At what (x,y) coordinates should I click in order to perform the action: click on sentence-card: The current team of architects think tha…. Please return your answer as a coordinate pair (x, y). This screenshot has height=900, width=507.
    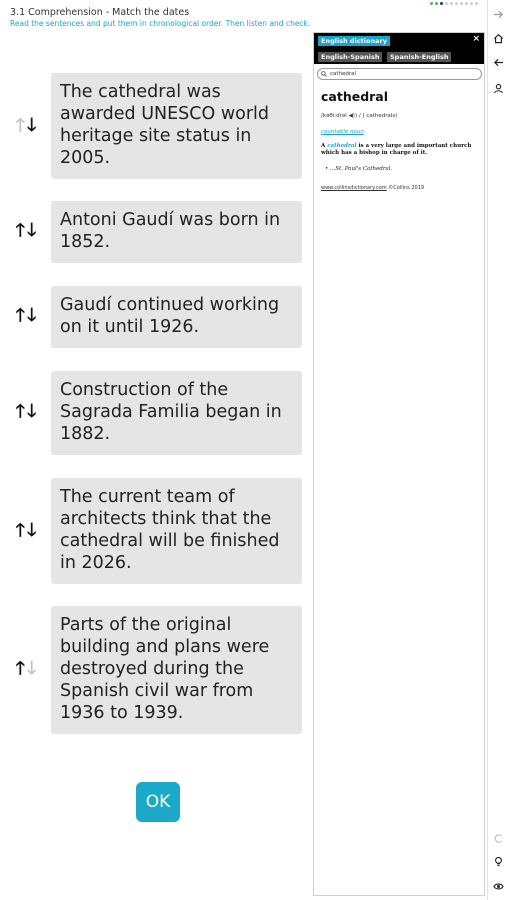
    Looking at the image, I should click on (176, 531).